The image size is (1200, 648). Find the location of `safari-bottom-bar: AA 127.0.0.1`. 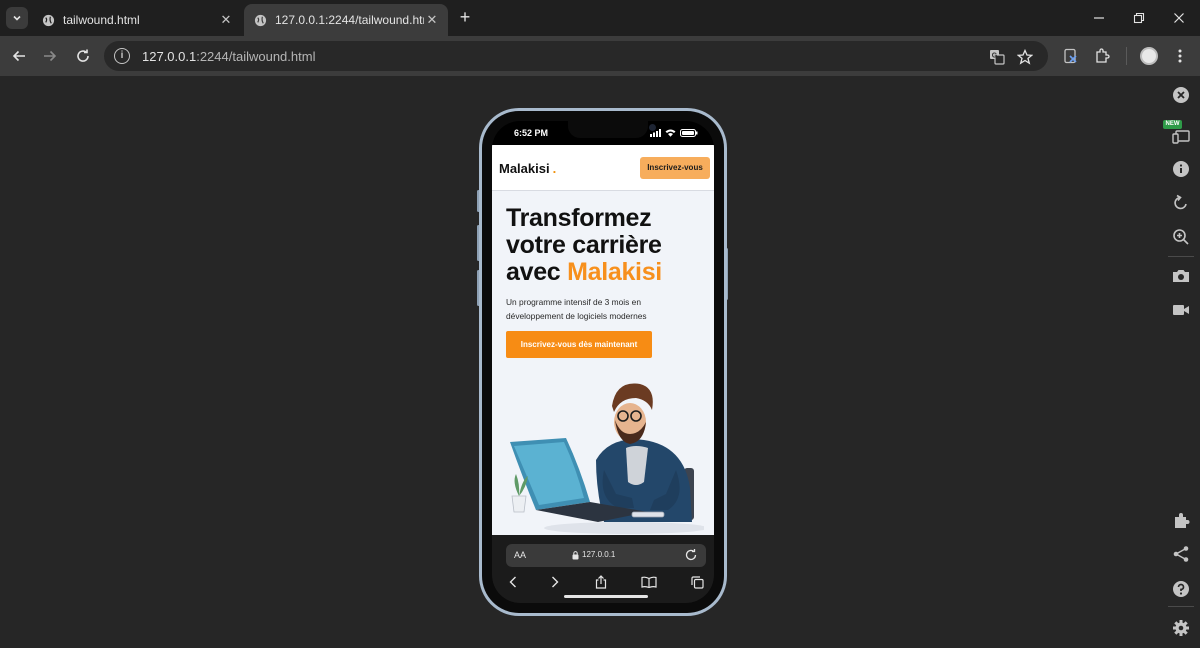

safari-bottom-bar: AA 127.0.0.1 is located at coordinates (603, 569).